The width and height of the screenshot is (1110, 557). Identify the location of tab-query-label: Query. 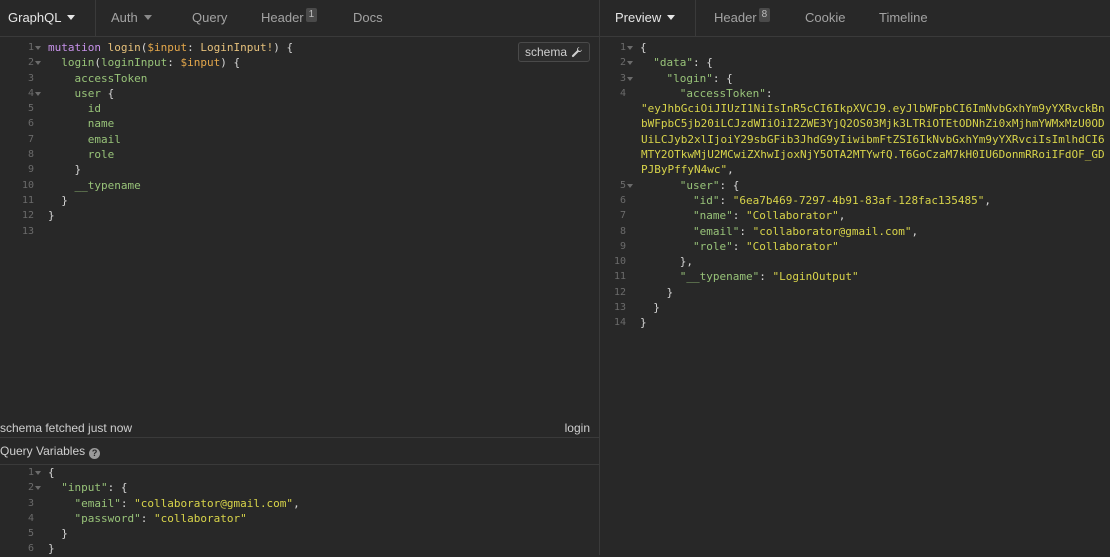
(210, 17).